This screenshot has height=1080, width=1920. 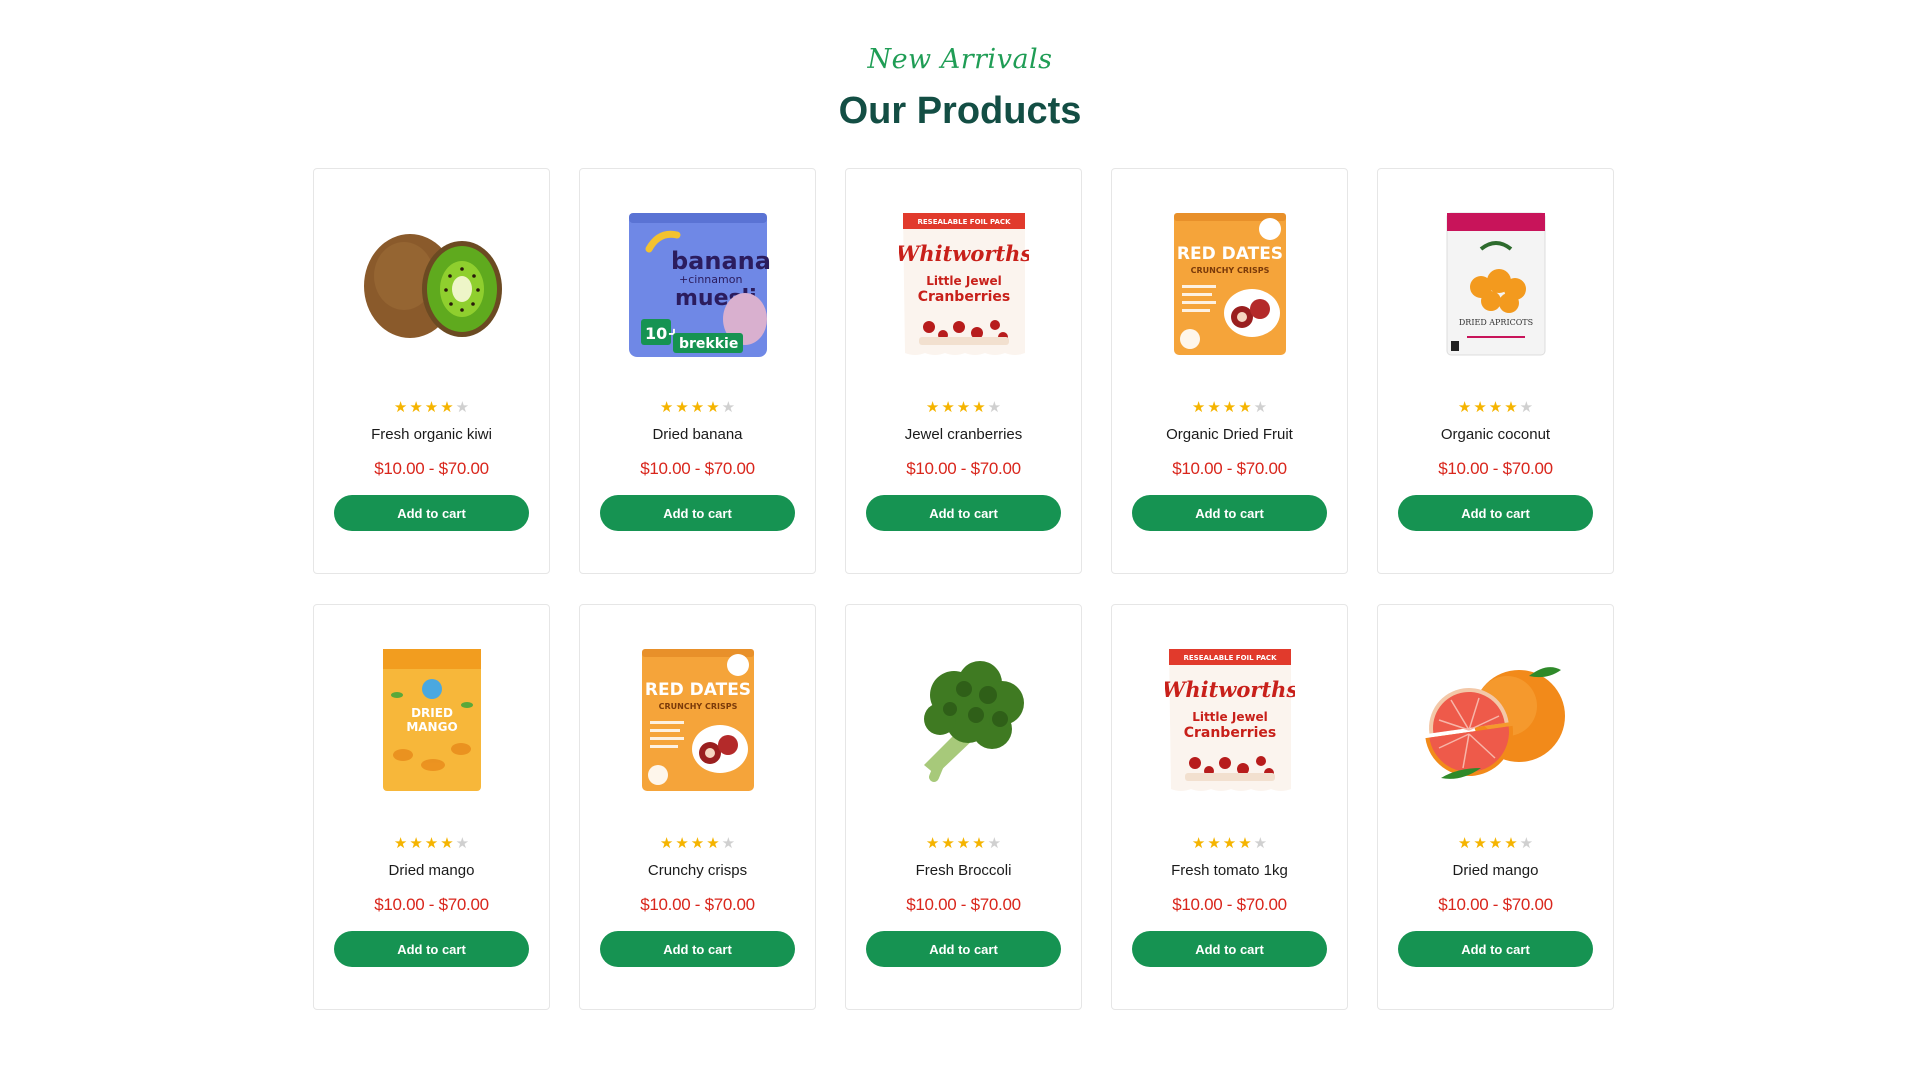 I want to click on kiwi-illustration, so click(x=432, y=286).